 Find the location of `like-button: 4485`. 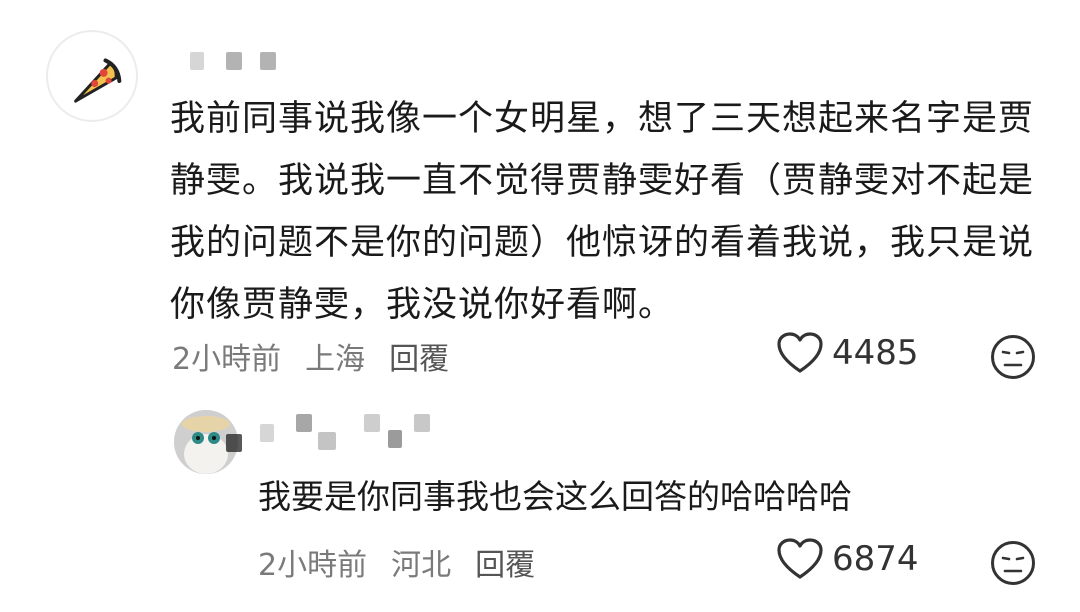

like-button: 4485 is located at coordinates (847, 353).